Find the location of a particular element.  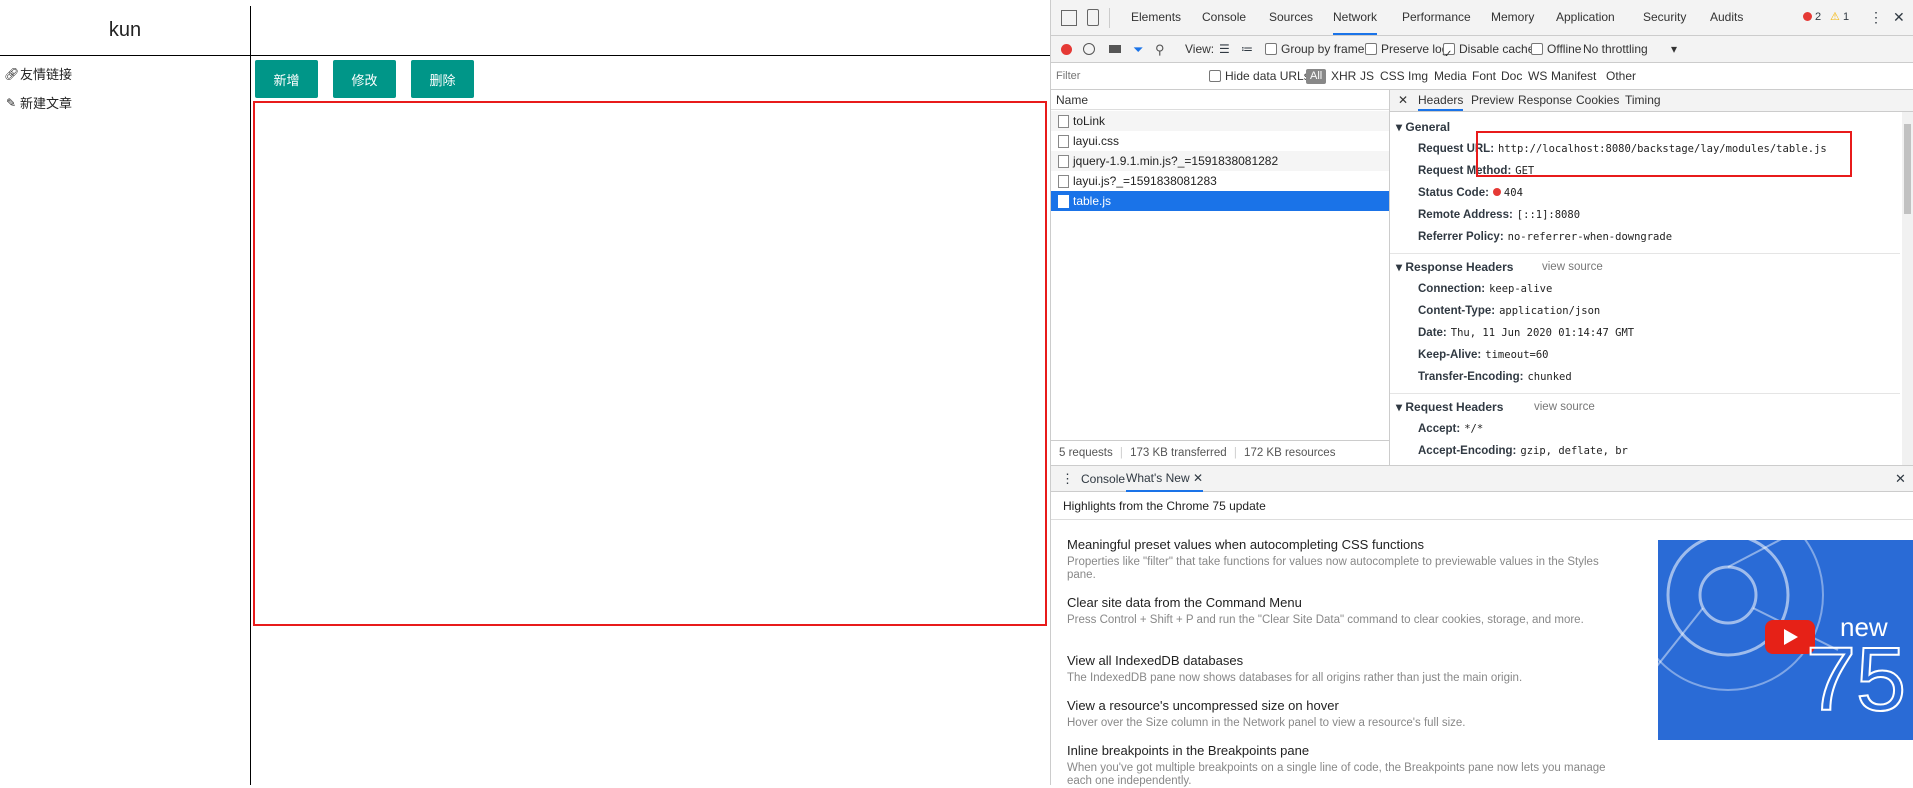

sidebar-item-new-article: ✎ 新建文章 is located at coordinates (38, 103).